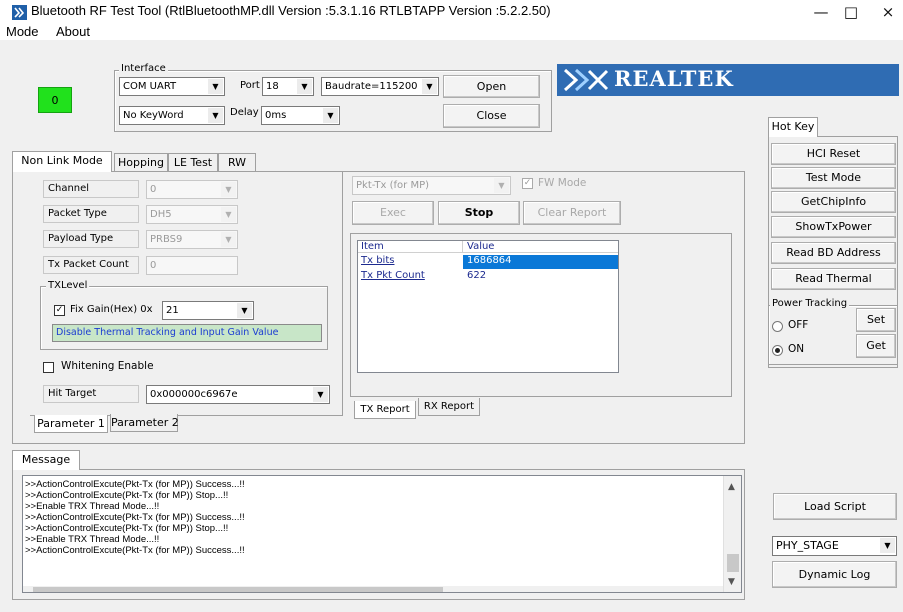 The width and height of the screenshot is (903, 612). I want to click on open-button: Open, so click(491, 86).